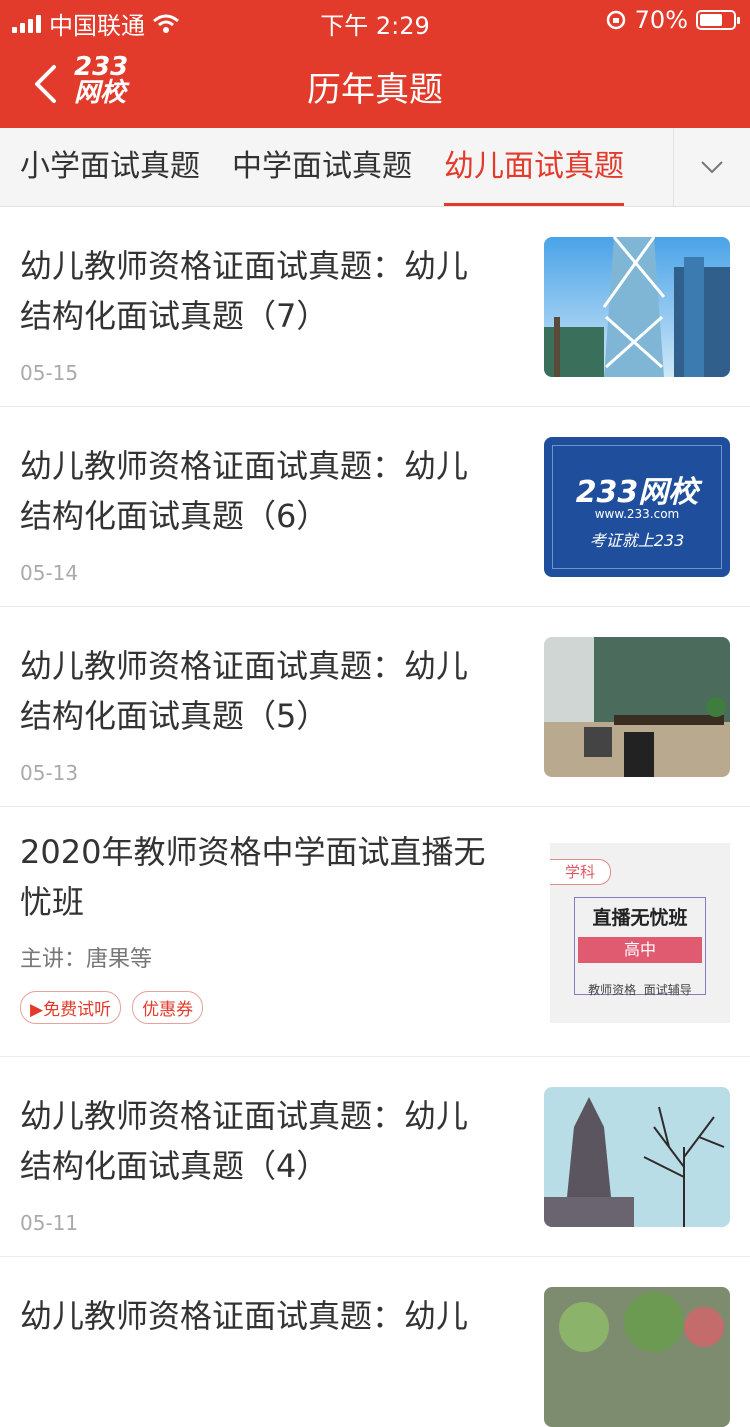  I want to click on item-title-line: 结构化面试真题（6）, so click(174, 516).